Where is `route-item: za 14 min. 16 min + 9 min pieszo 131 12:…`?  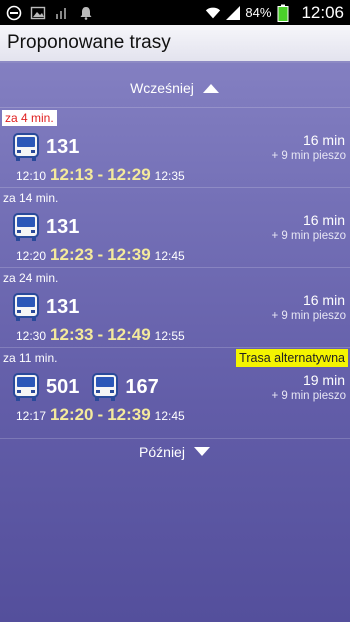 route-item: za 14 min. 16 min + 9 min pieszo 131 12:… is located at coordinates (175, 227).